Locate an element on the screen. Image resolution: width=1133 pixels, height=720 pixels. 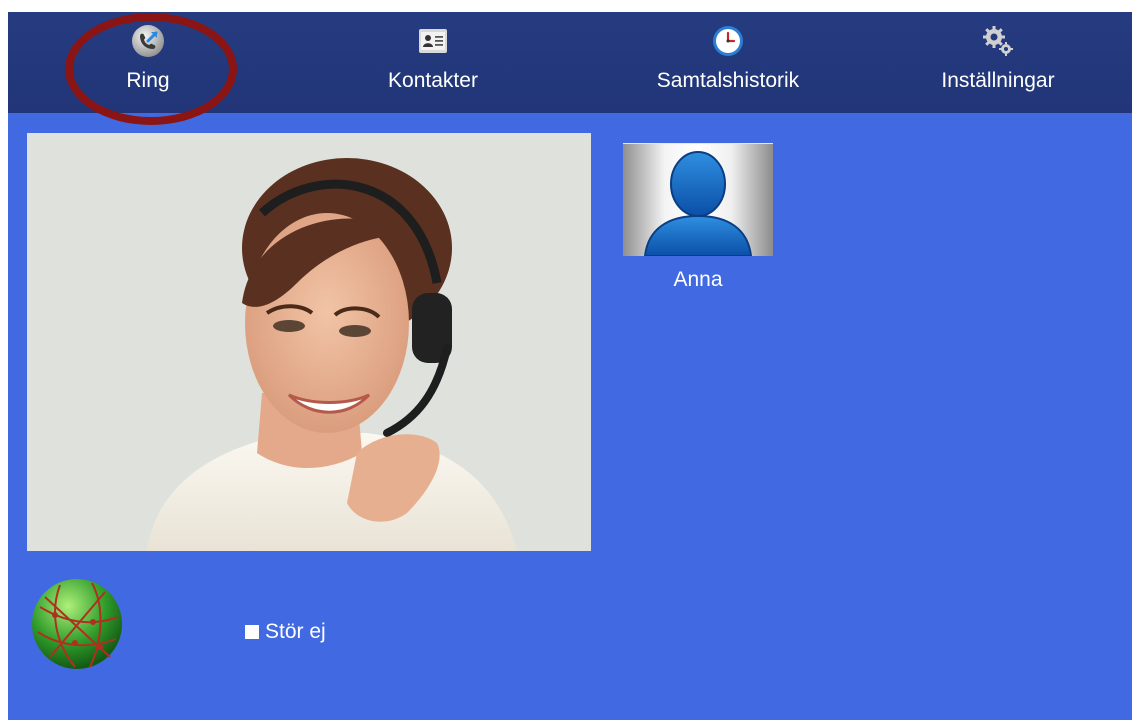
nav-label-kontakter: Kontakter is located at coordinates (433, 80).